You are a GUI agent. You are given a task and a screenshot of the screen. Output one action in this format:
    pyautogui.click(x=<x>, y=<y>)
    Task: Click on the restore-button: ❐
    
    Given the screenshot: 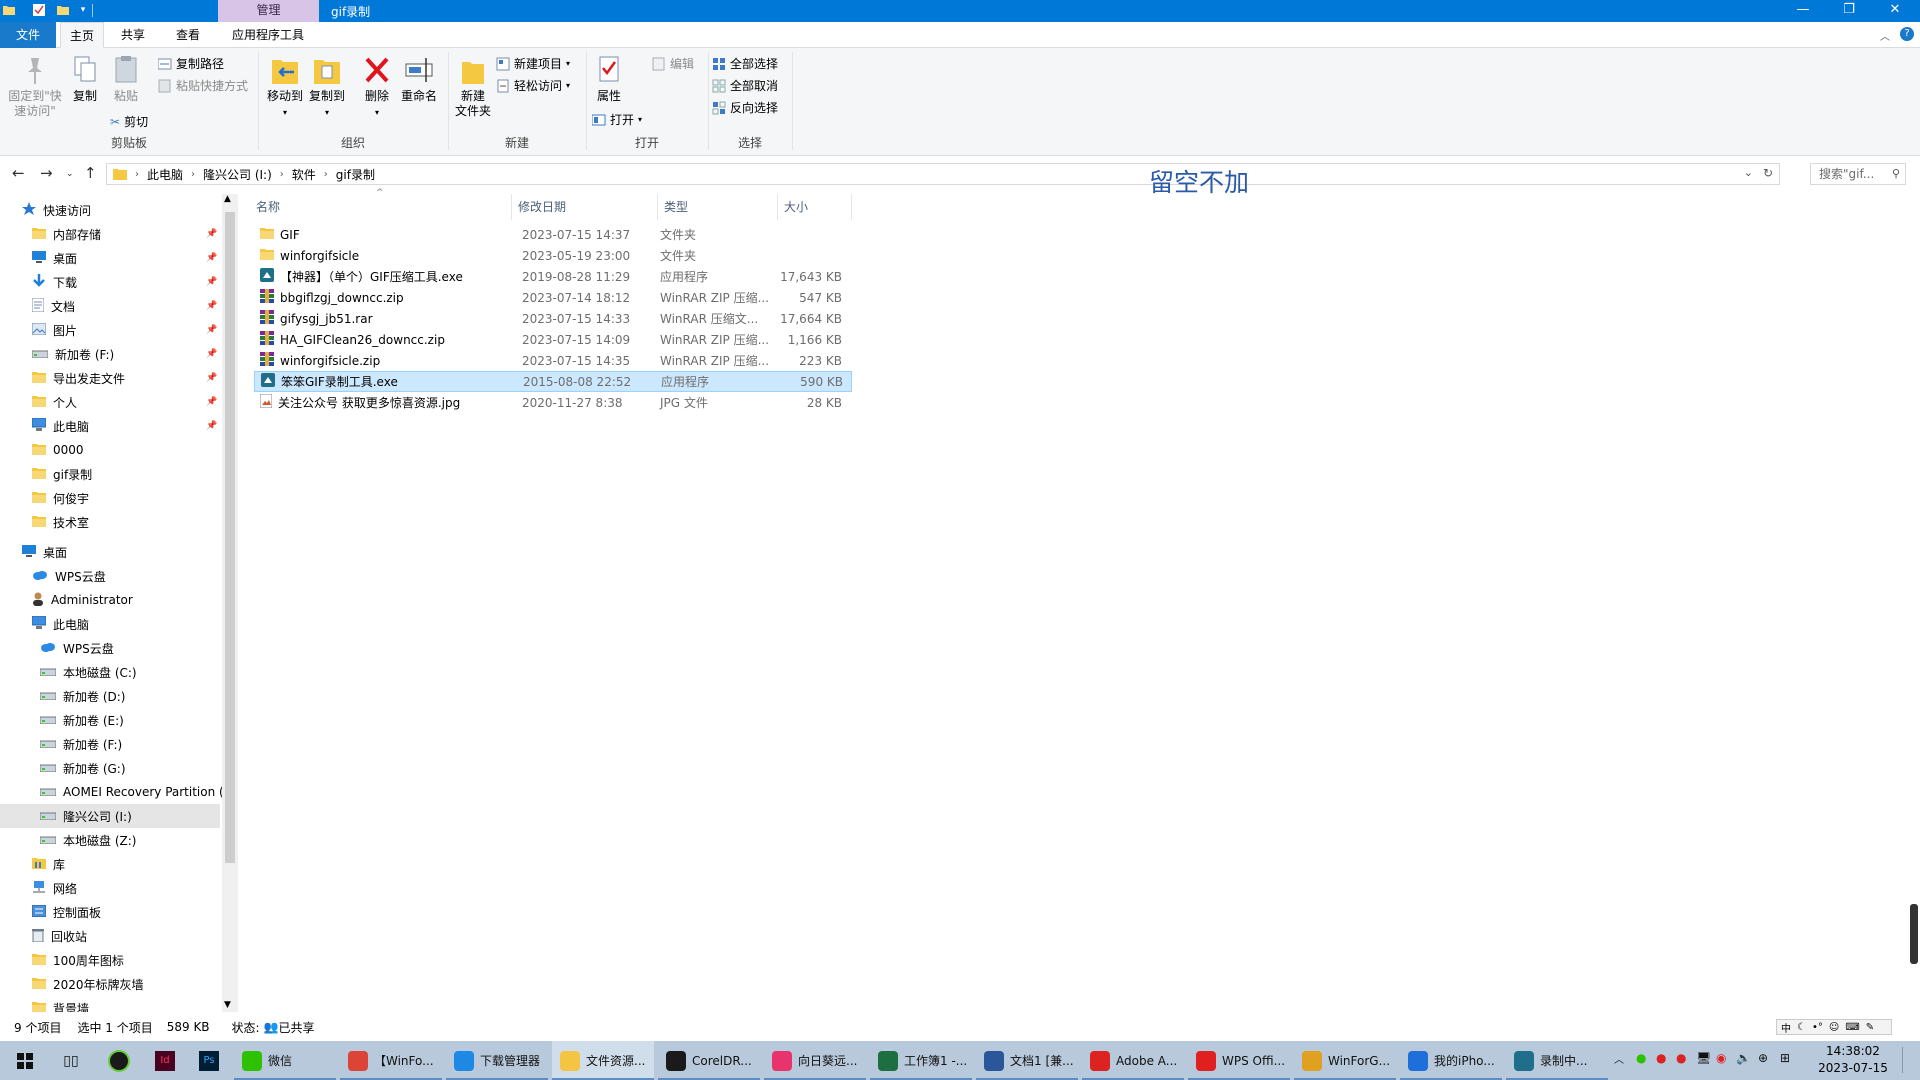 What is the action you would take?
    pyautogui.click(x=1849, y=11)
    